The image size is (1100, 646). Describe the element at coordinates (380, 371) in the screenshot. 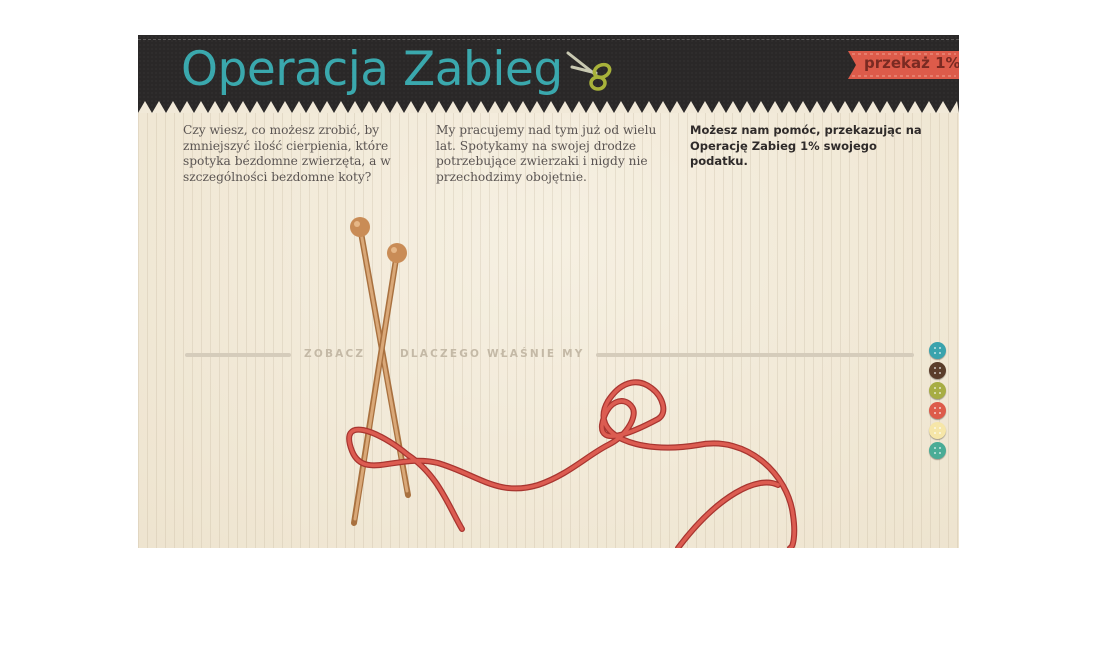

I see `knitting-needles-icon` at that location.